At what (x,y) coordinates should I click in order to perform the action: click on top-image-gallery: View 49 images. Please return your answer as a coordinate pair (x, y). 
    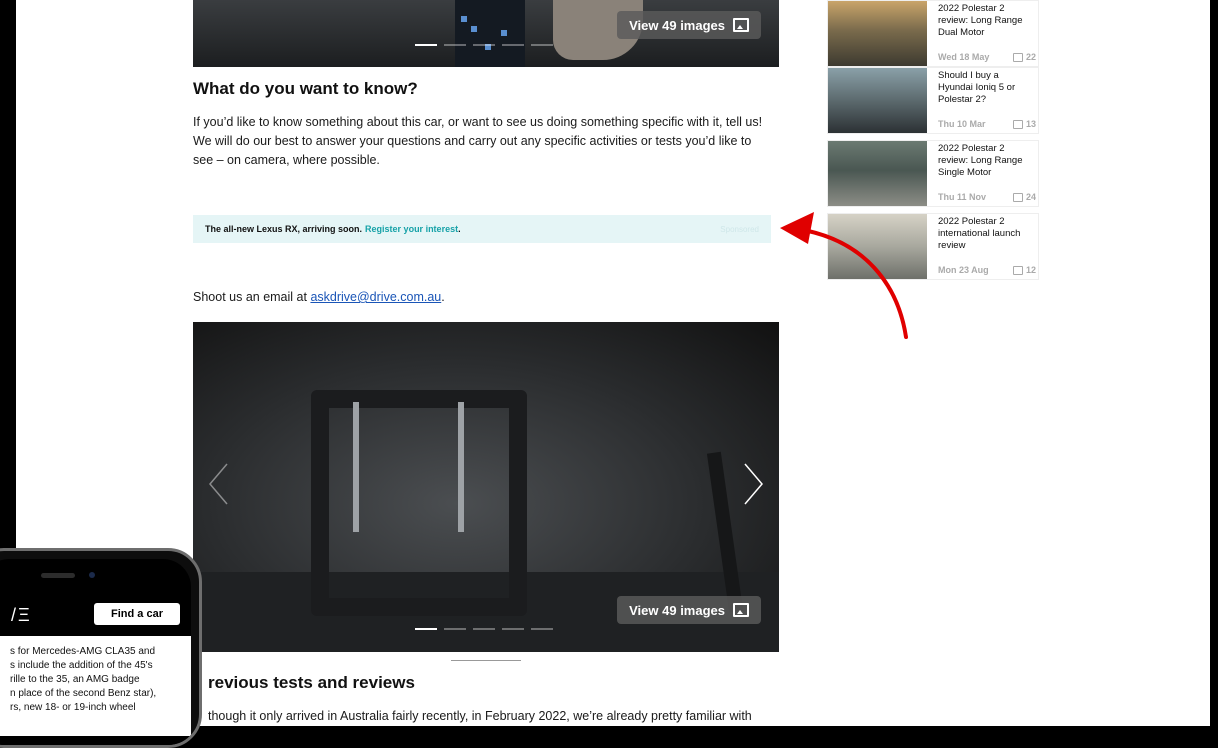
    Looking at the image, I should click on (486, 33).